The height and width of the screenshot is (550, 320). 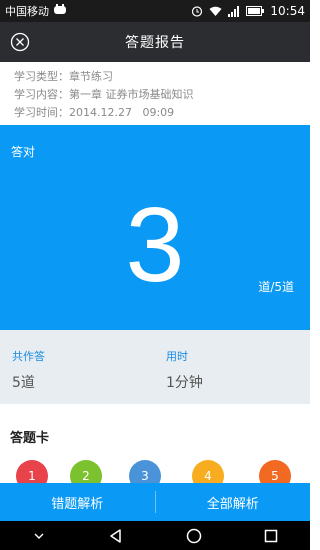 I want to click on chevron-down-icon, so click(x=39, y=536).